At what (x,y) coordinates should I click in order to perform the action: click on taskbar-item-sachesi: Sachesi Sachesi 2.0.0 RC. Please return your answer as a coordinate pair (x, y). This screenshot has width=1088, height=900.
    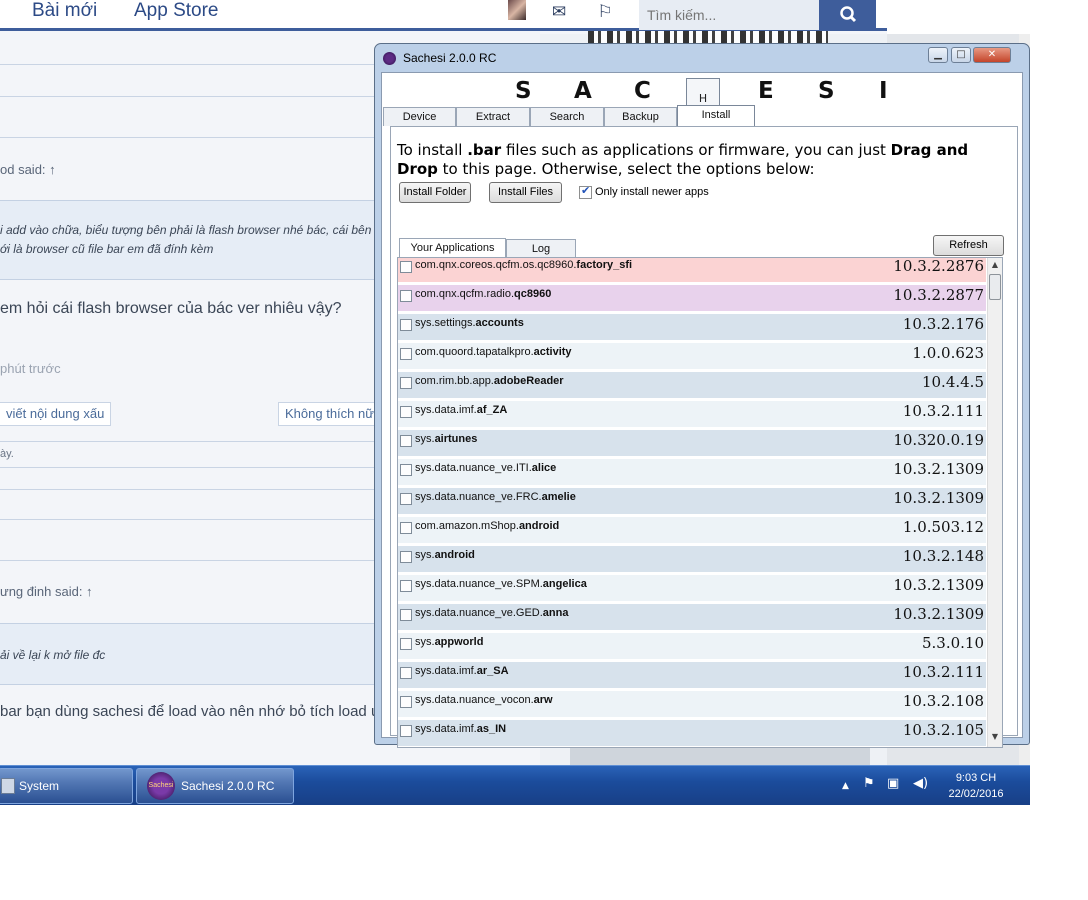
    Looking at the image, I should click on (215, 786).